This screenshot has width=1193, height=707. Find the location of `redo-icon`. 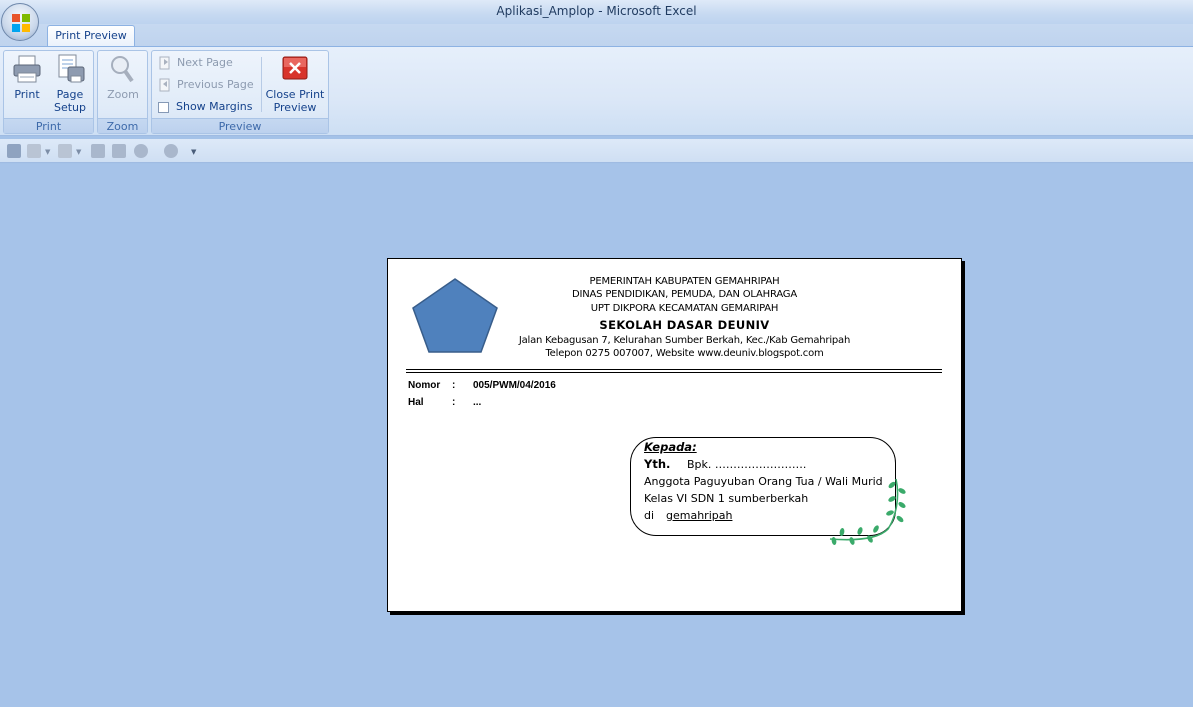

redo-icon is located at coordinates (65, 151).